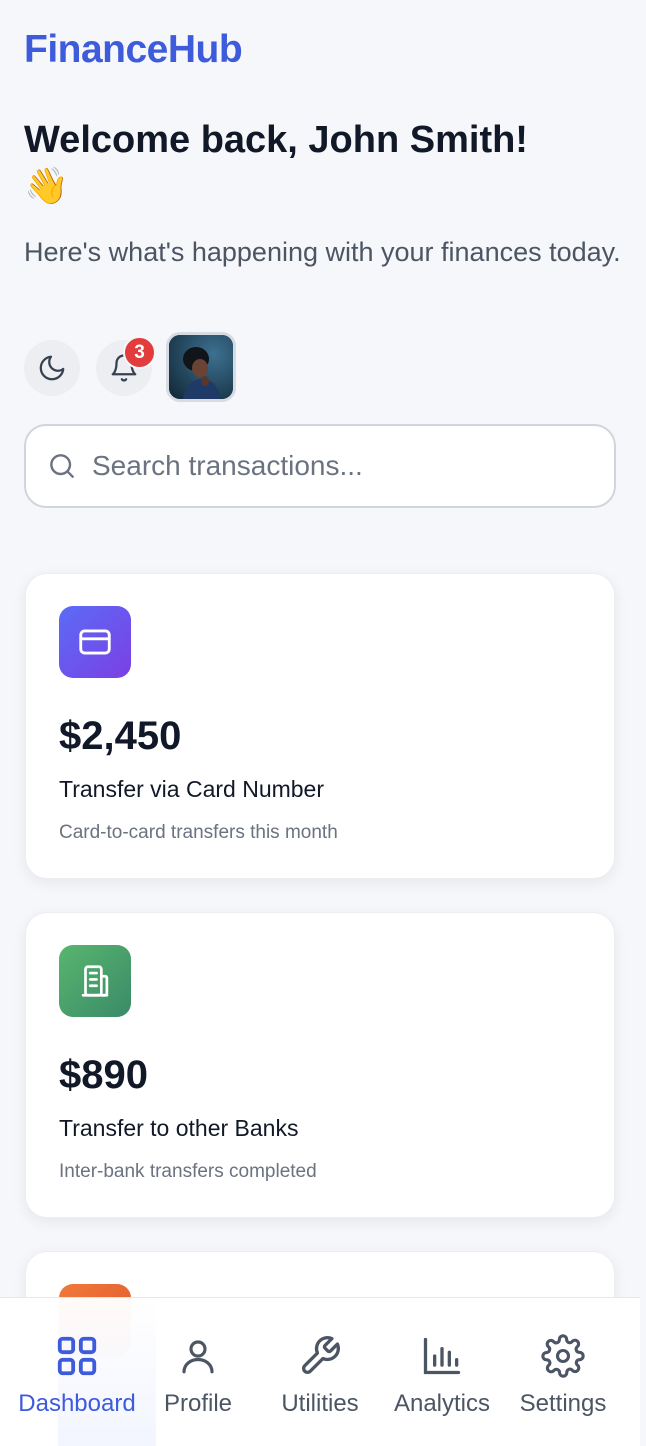 The image size is (646, 1446). What do you see at coordinates (139, 352) in the screenshot?
I see `notification-count-badge: 3` at bounding box center [139, 352].